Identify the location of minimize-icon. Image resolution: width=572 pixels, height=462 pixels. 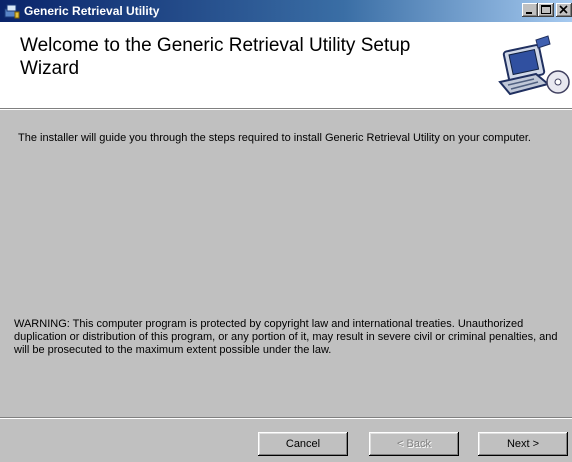
(529, 13).